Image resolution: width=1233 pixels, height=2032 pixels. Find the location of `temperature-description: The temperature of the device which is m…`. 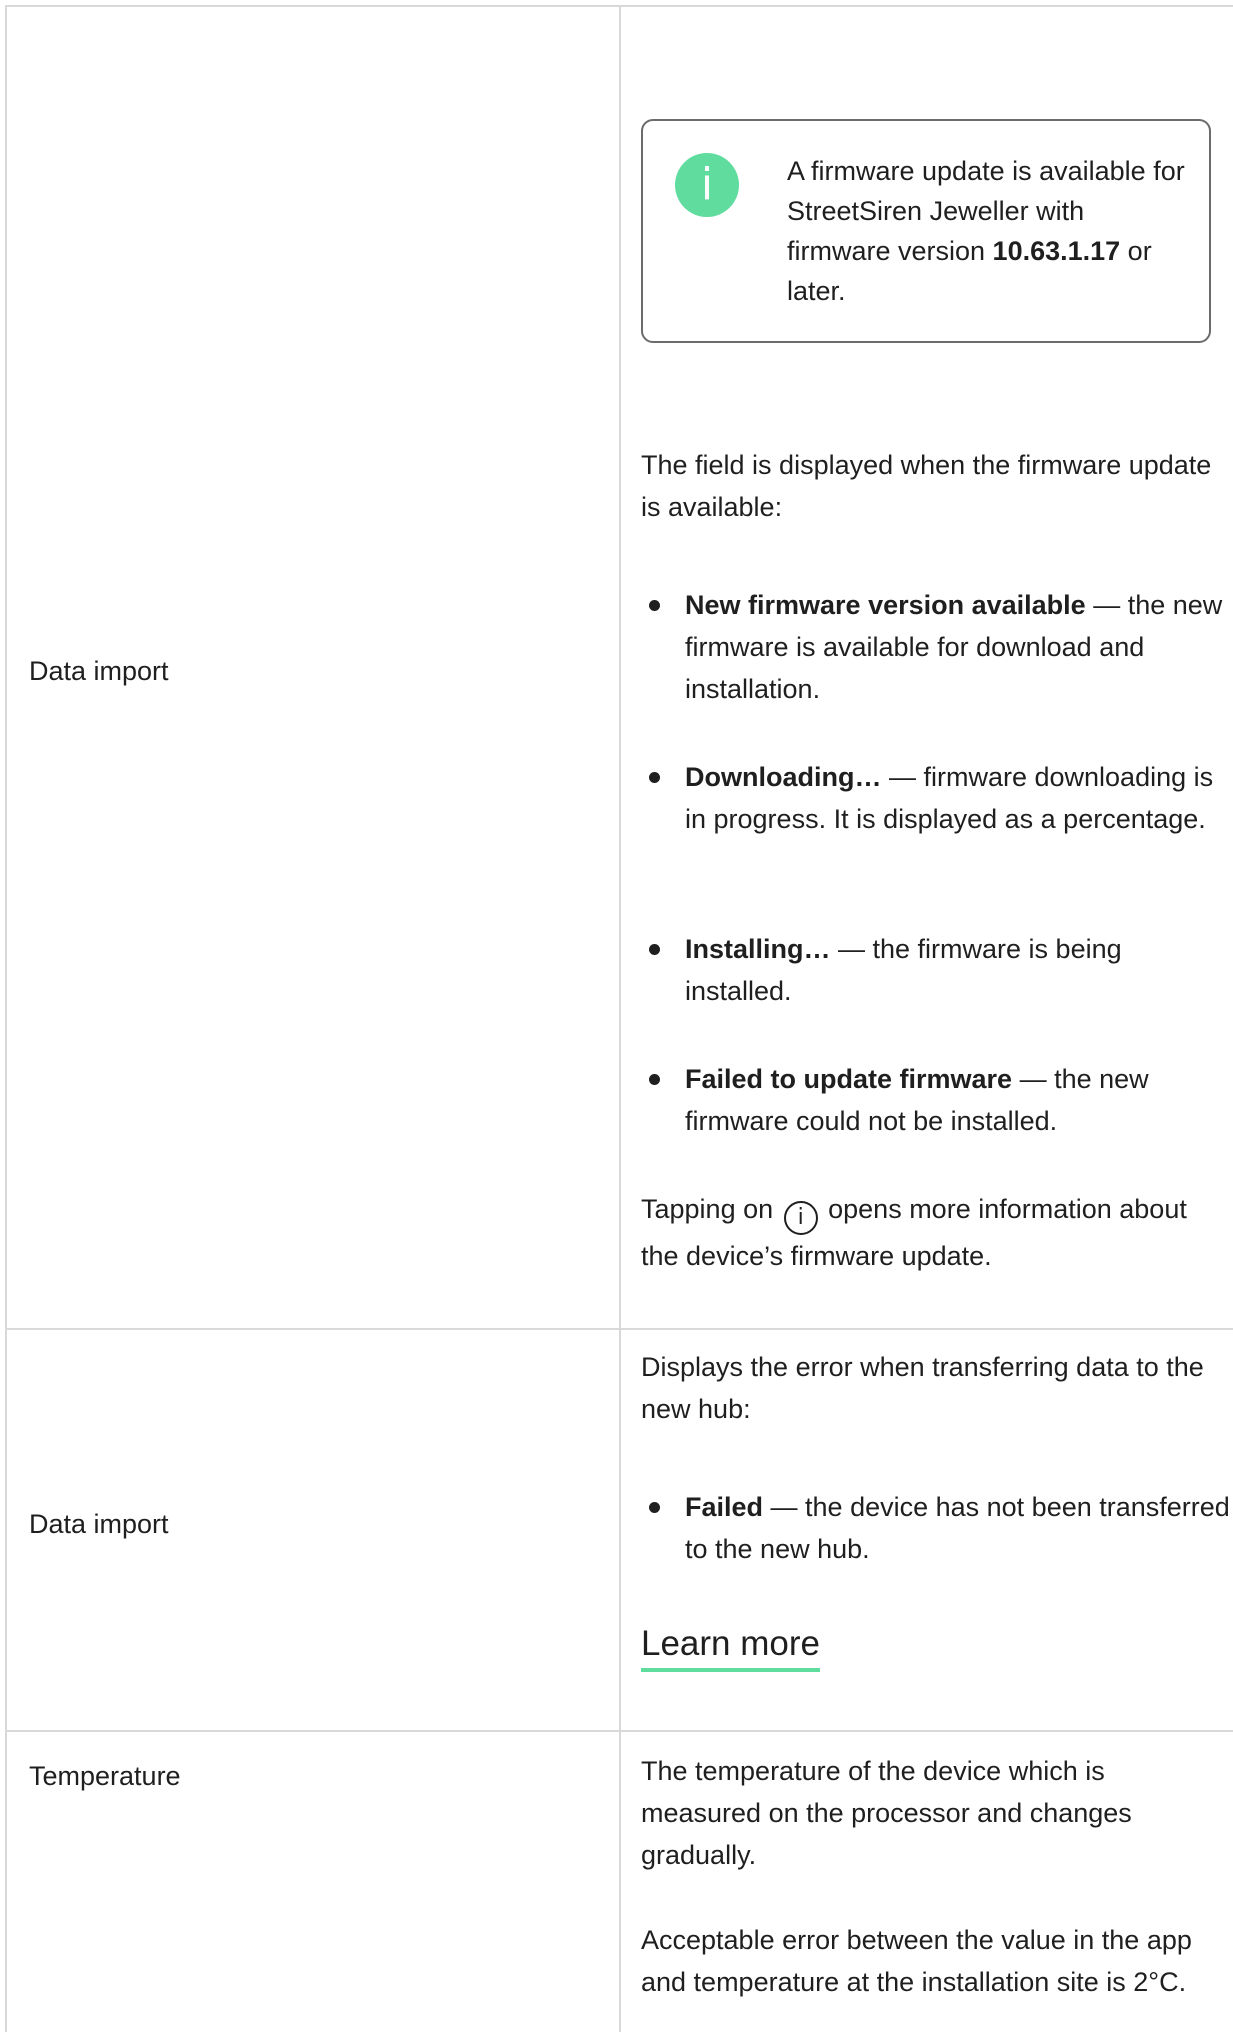

temperature-description: The temperature of the device which is m… is located at coordinates (886, 1813).